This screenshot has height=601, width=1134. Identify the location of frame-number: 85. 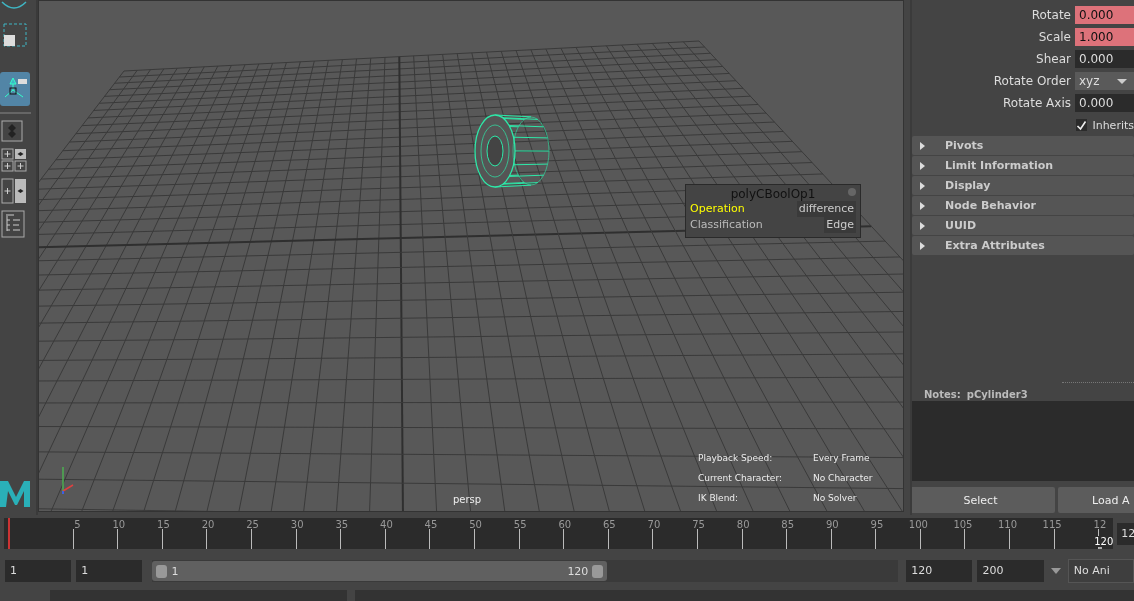
(788, 524).